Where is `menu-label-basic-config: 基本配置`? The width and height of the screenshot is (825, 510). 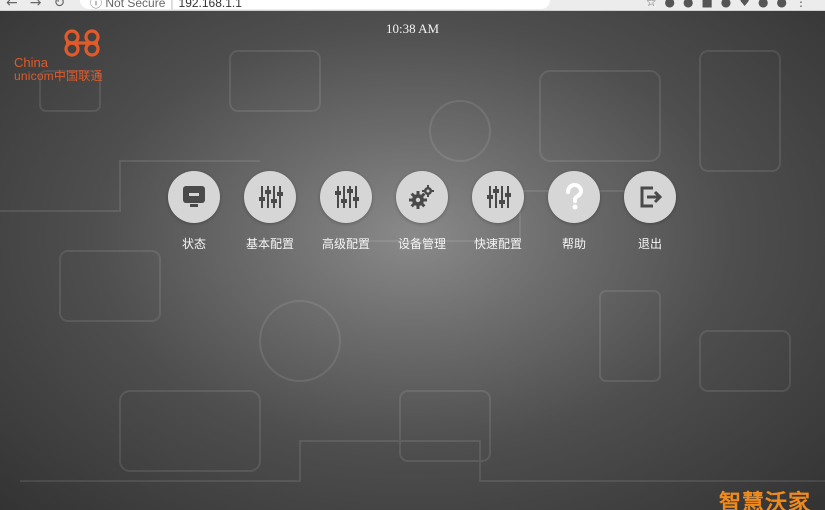 menu-label-basic-config: 基本配置 is located at coordinates (269, 244).